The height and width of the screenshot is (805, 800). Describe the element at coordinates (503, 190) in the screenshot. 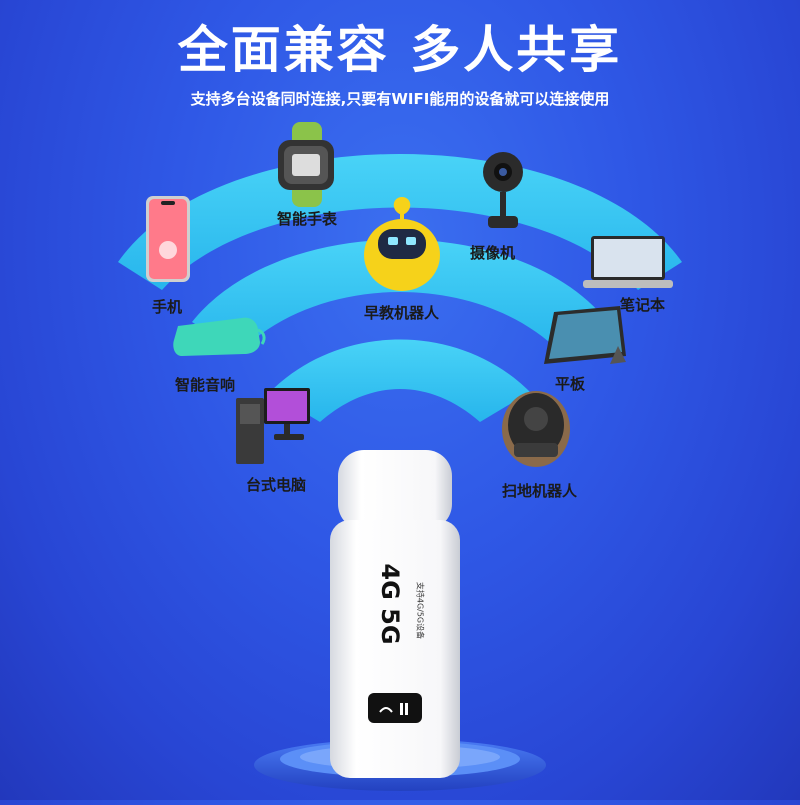

I see `camera-icon` at that location.